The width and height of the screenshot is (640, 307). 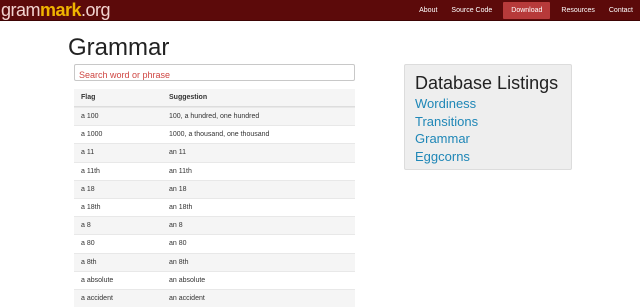 I want to click on table-row: a 8 an 8, so click(x=214, y=225).